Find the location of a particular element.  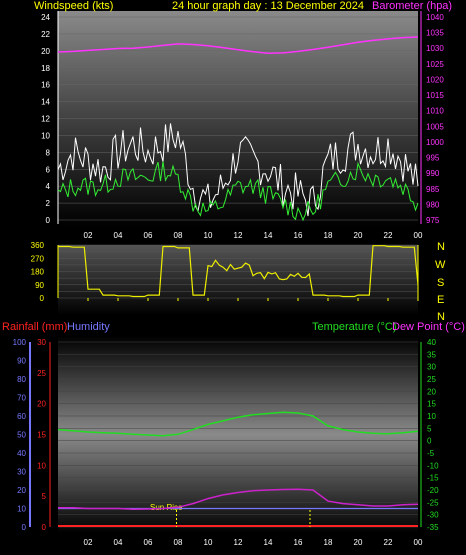

barometer-tick-label: 985 is located at coordinates (433, 189).